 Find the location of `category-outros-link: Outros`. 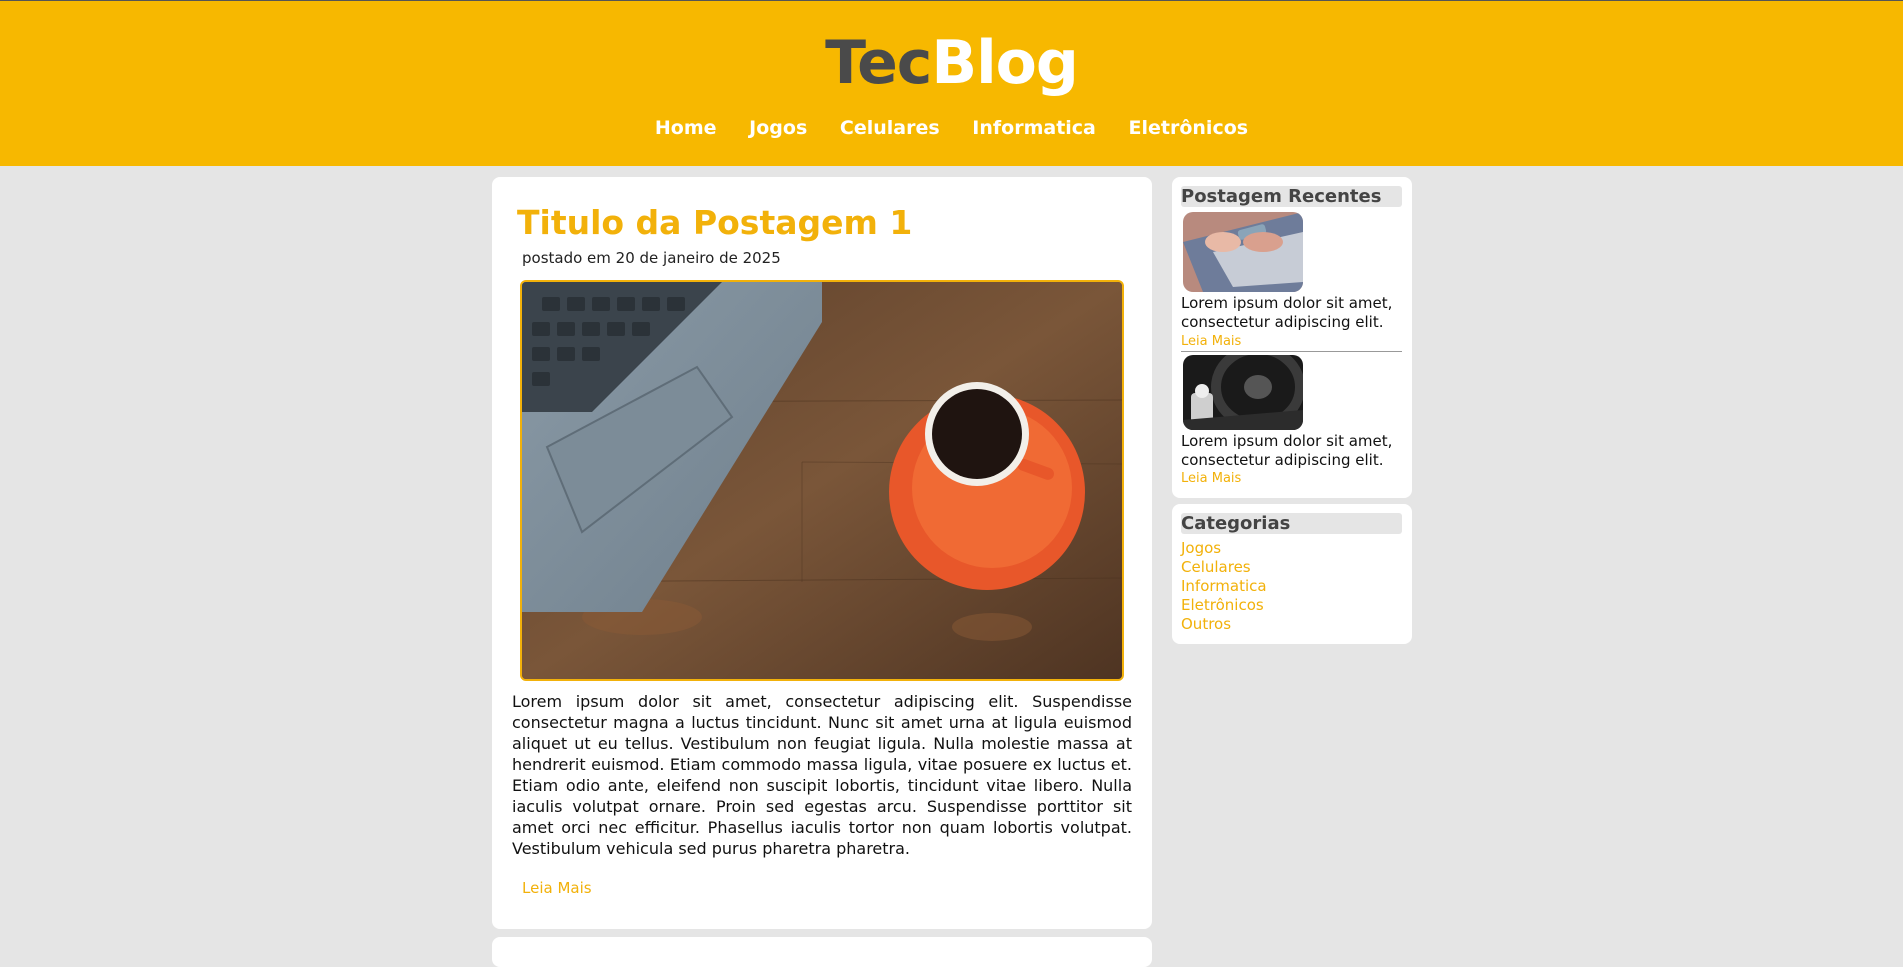

category-outros-link: Outros is located at coordinates (1224, 624).